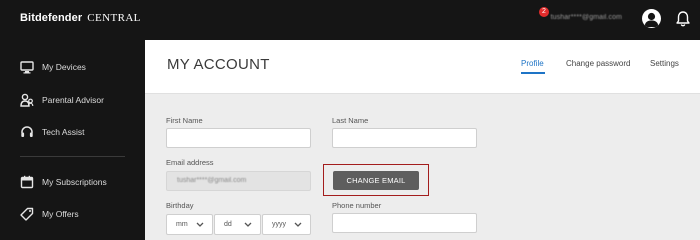 This screenshot has width=700, height=240. Describe the element at coordinates (212, 180) in the screenshot. I see `email-value: tushar****@gmail.com` at that location.